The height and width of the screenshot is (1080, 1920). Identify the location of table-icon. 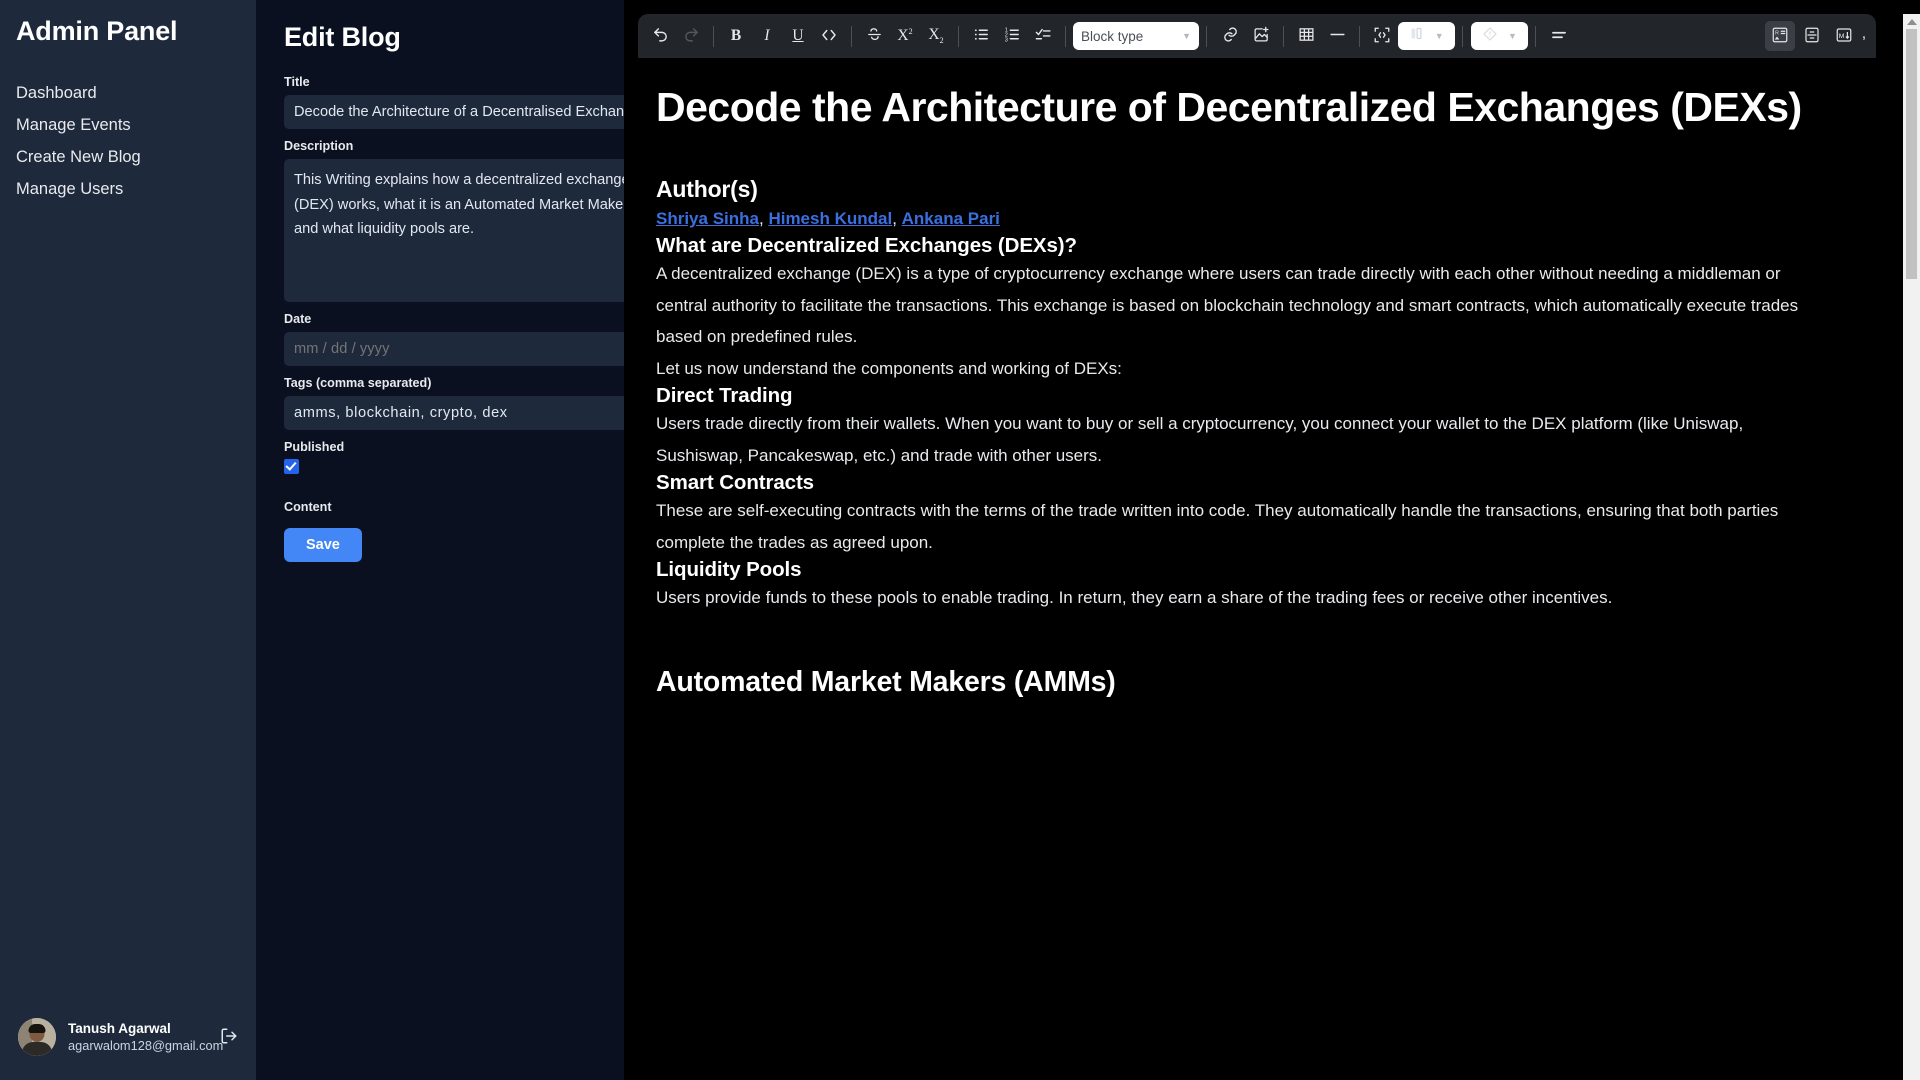
(1306, 36).